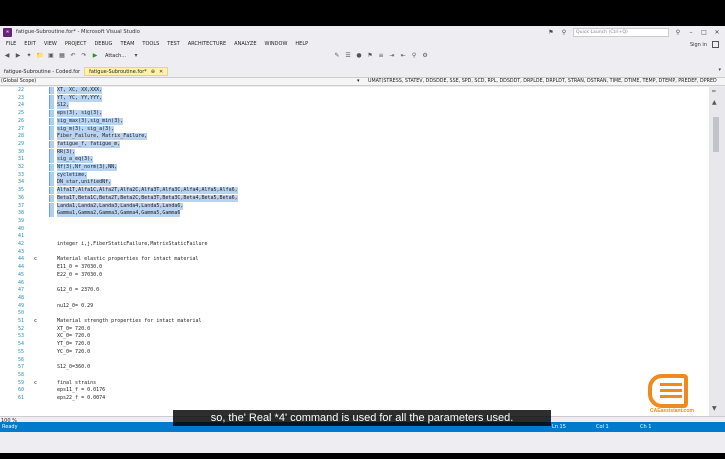 This screenshot has width=725, height=459. What do you see at coordinates (337, 55) in the screenshot?
I see `toolbar-tool-icon: ✎` at bounding box center [337, 55].